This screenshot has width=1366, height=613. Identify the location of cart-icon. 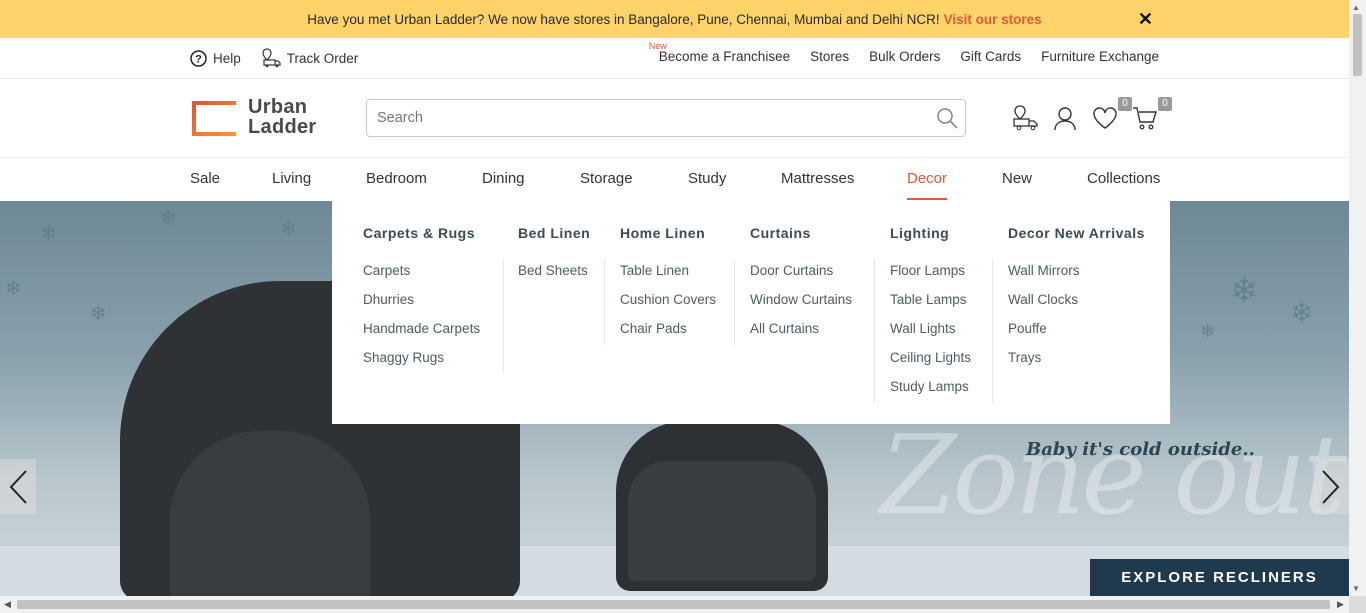
(1145, 118).